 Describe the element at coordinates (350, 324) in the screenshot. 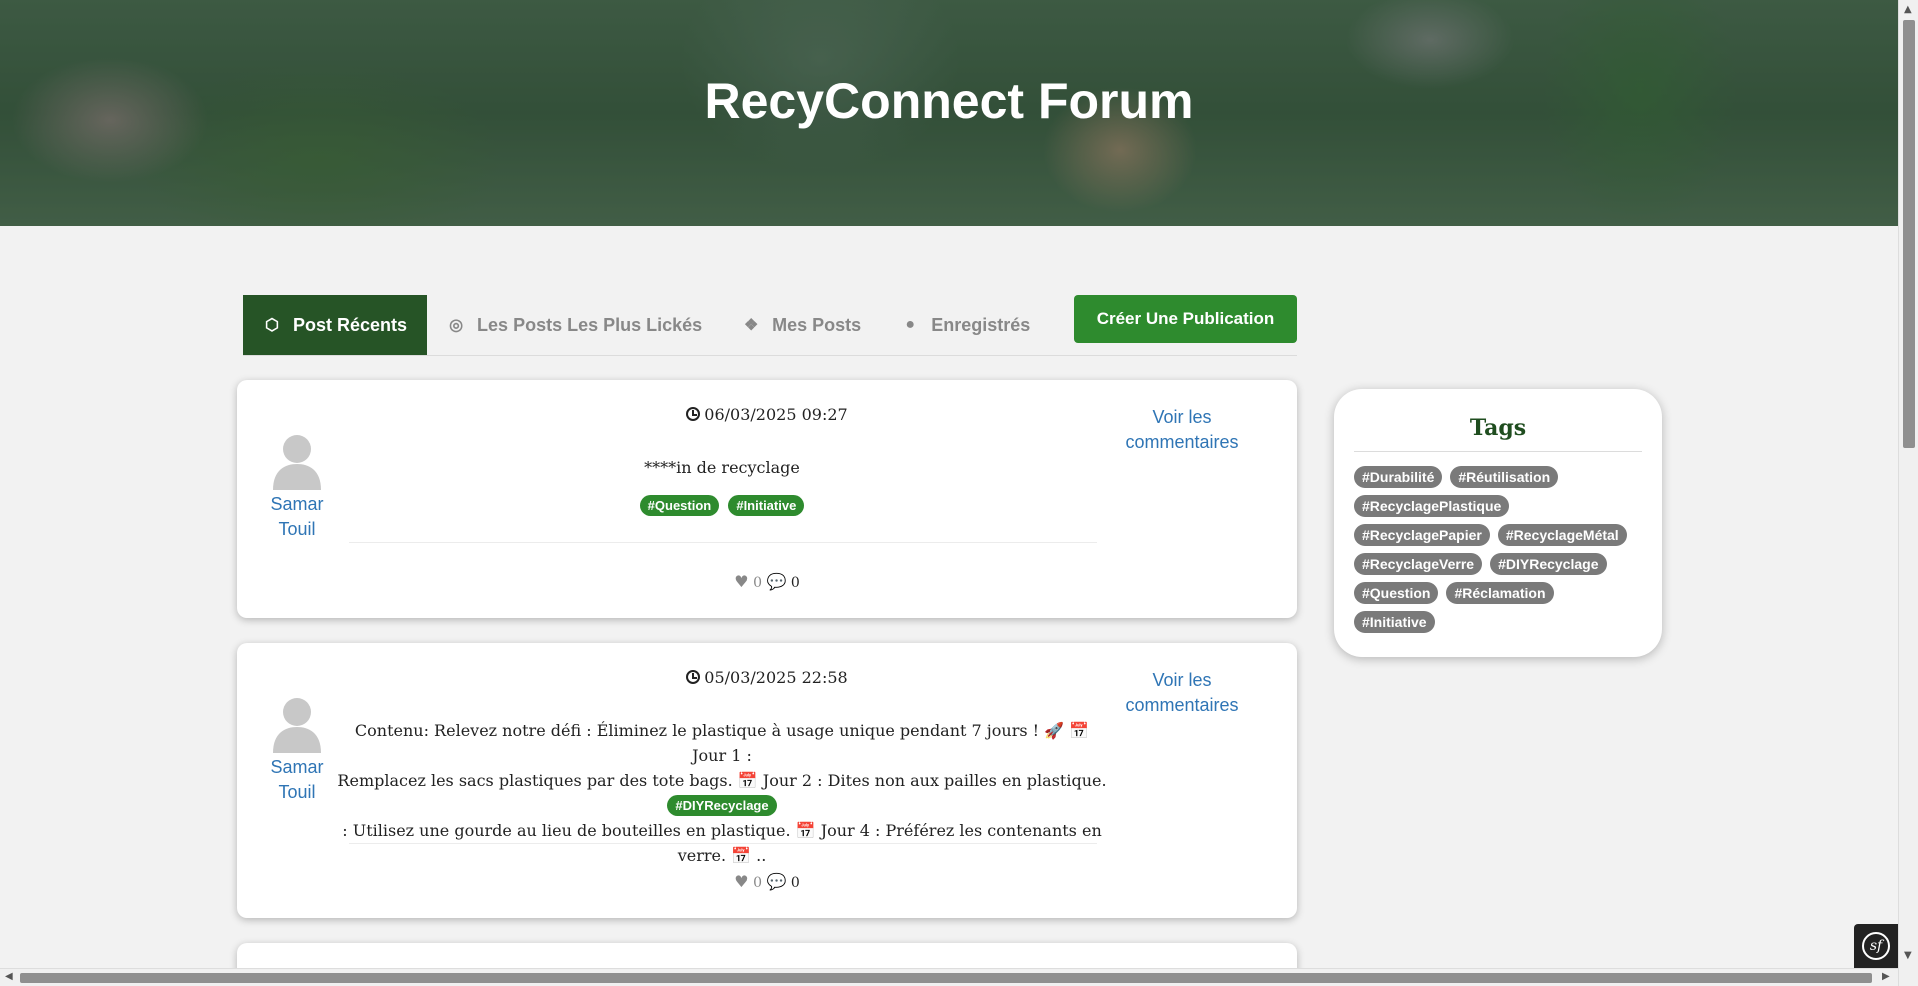

I see `tab-label: Post Récents` at that location.